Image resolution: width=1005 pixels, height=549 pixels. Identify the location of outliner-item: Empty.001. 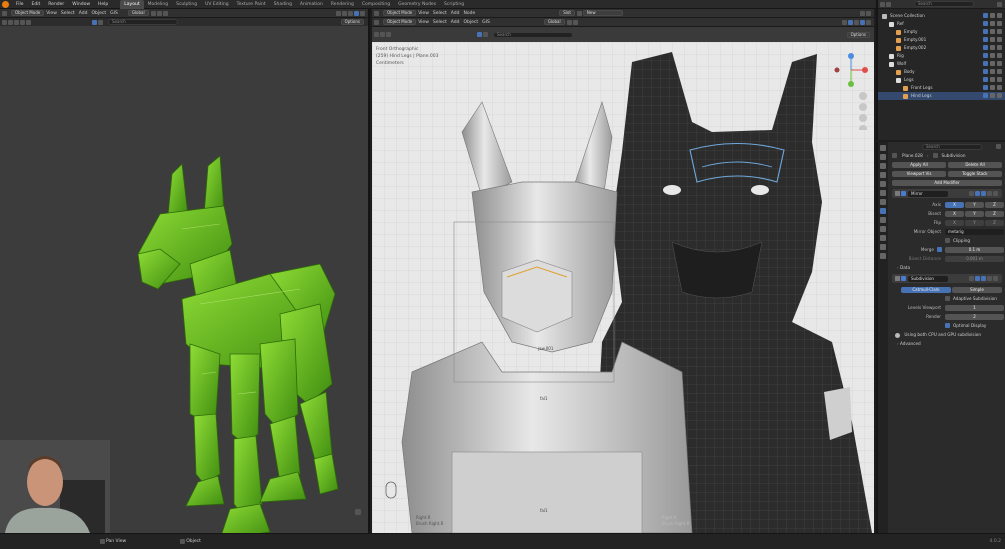
(941, 40).